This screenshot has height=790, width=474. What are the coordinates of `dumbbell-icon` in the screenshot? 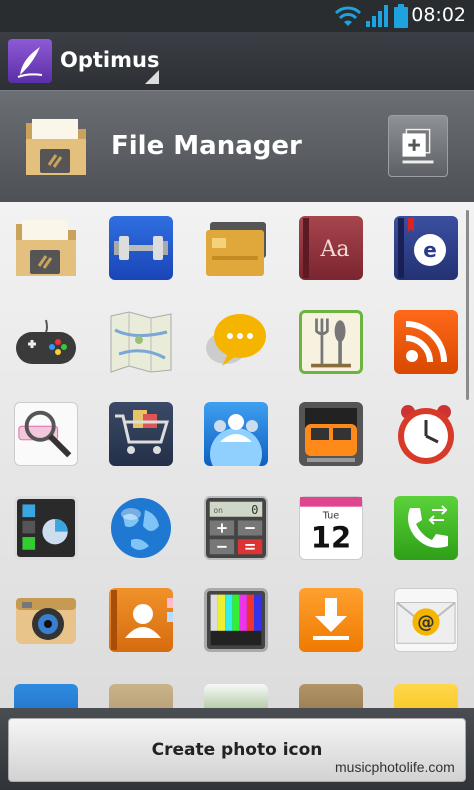 It's located at (141, 248).